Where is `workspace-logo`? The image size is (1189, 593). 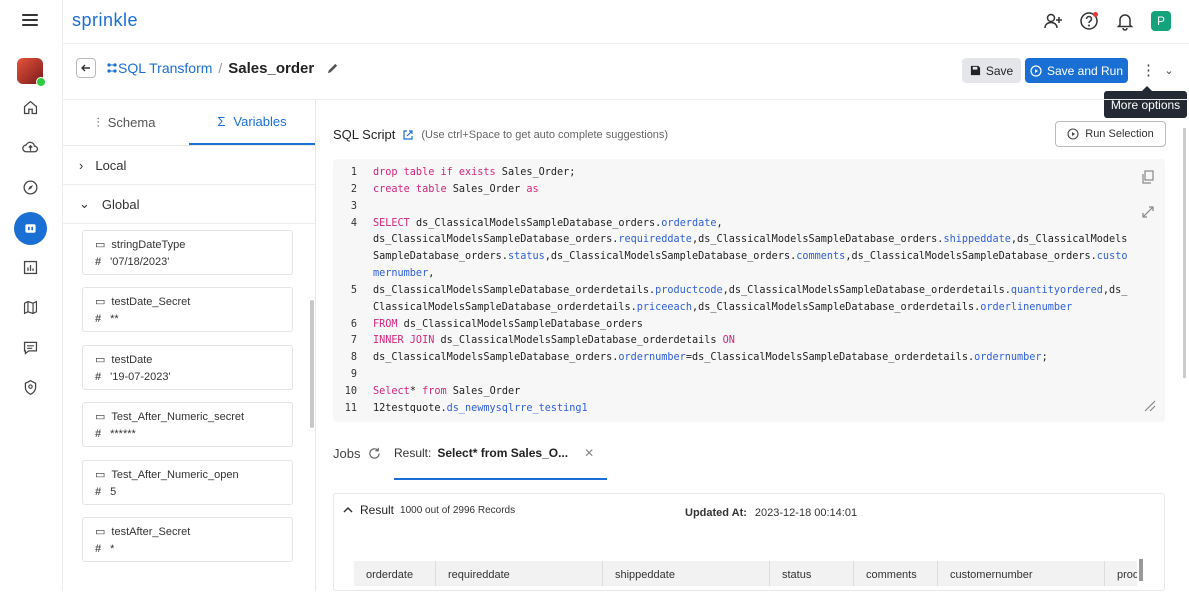
workspace-logo is located at coordinates (31, 72).